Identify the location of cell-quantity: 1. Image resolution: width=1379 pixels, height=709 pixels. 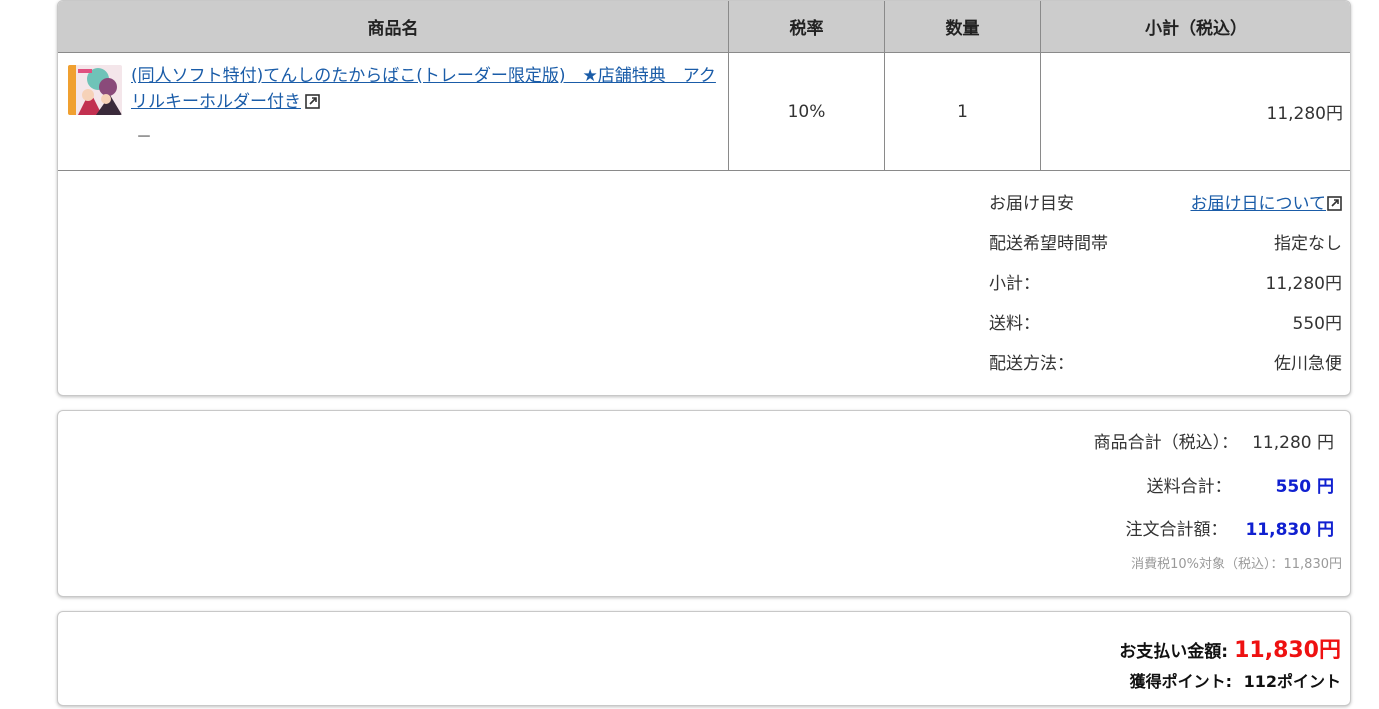
(962, 111).